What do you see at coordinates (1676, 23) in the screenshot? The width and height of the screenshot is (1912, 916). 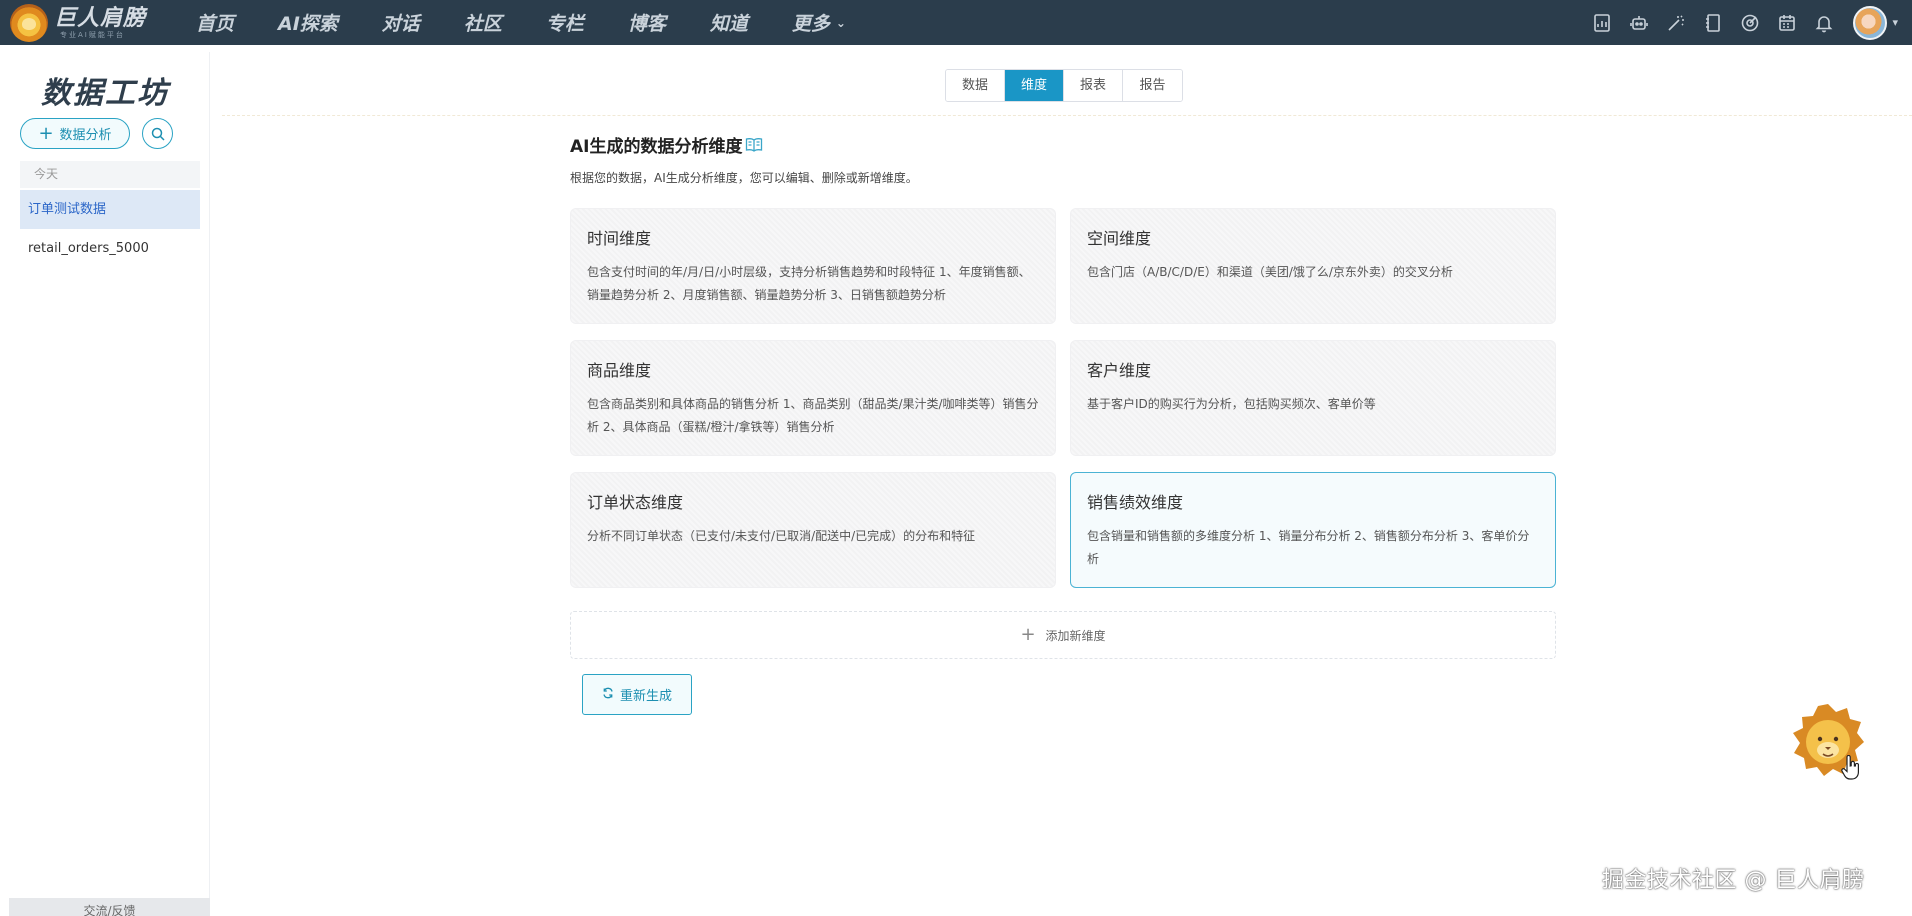 I see `magic-wand-icon` at bounding box center [1676, 23].